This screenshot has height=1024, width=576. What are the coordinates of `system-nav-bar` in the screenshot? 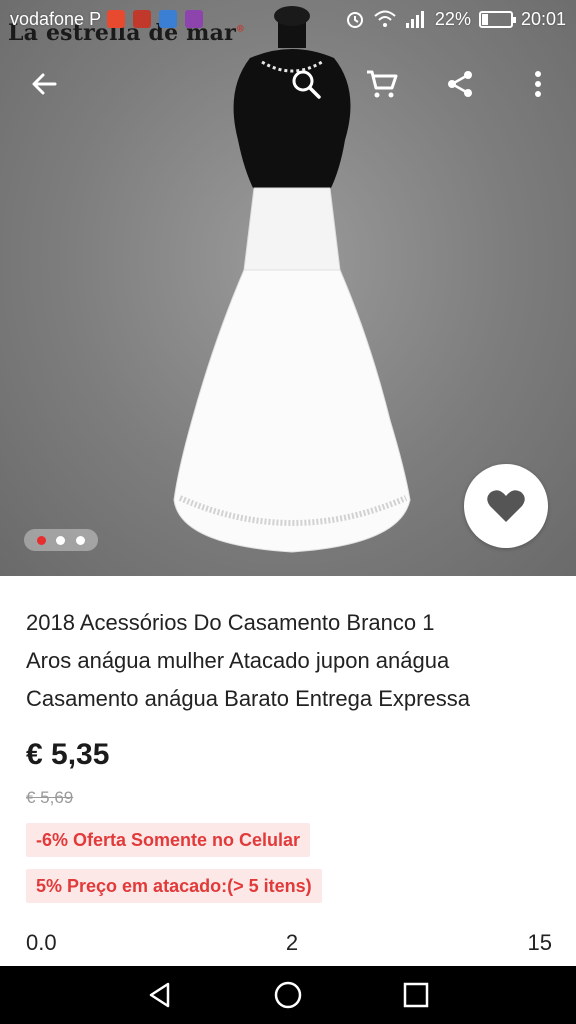 It's located at (288, 995).